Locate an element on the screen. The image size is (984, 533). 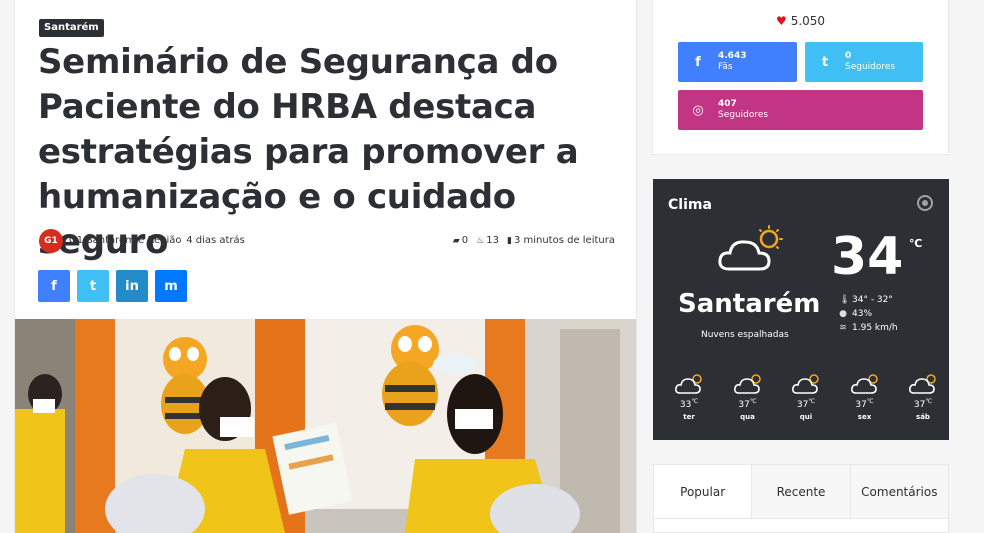
messenger-icon: m is located at coordinates (171, 286).